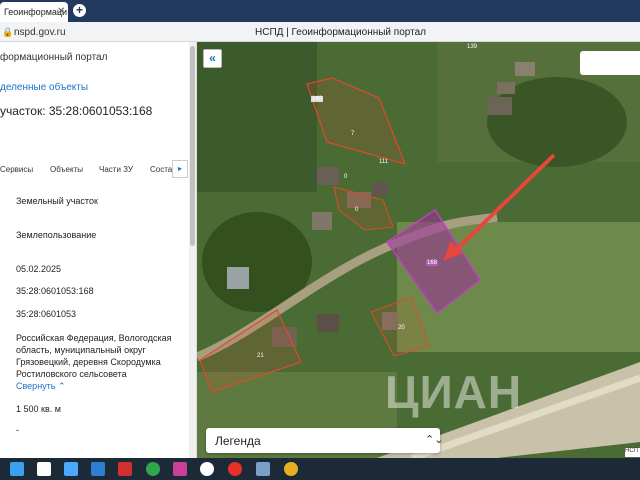 Image resolution: width=640 pixels, height=480 pixels. Describe the element at coordinates (238, 441) in the screenshot. I see `legend-label: Легенда` at that location.